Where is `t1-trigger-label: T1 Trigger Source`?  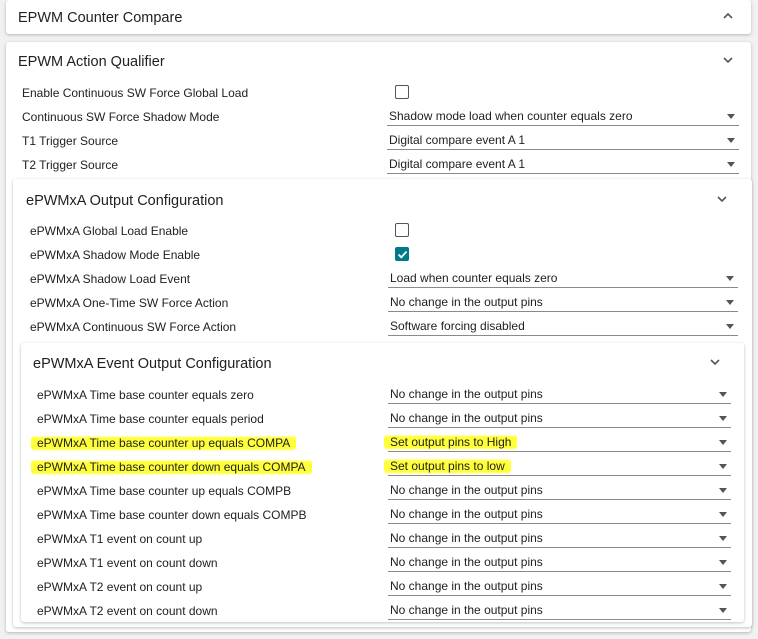 t1-trigger-label: T1 Trigger Source is located at coordinates (70, 141).